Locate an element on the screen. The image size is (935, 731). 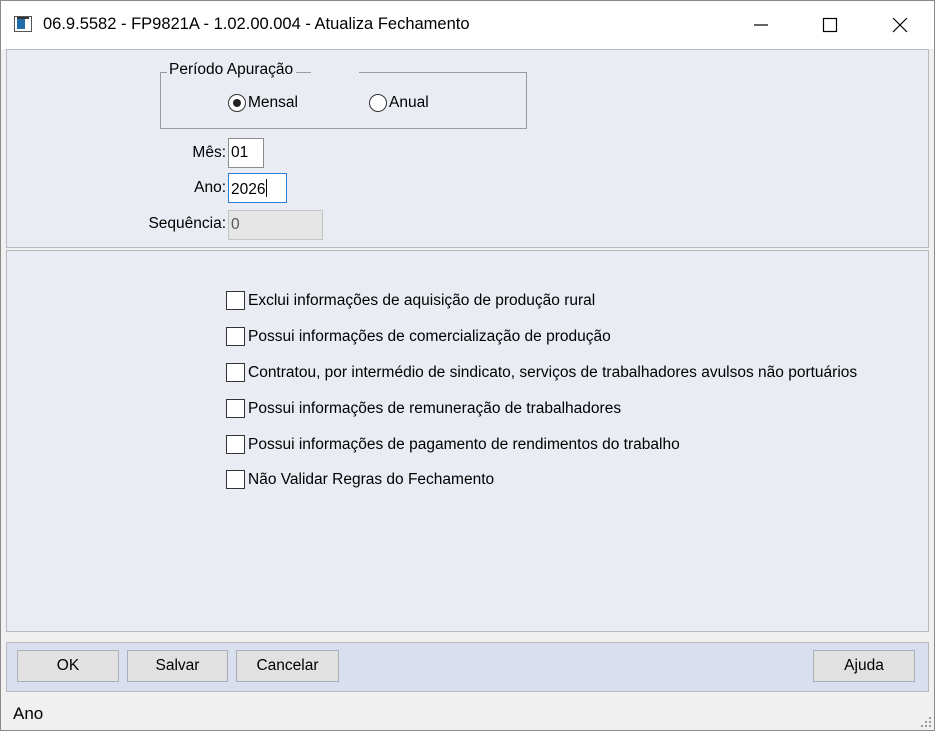
minimize-button is located at coordinates (761, 25).